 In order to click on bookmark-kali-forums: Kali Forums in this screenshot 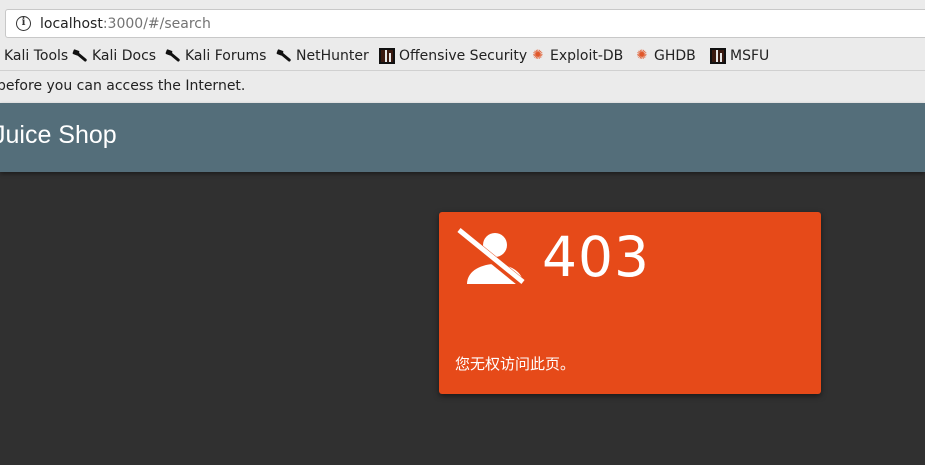, I will do `click(215, 56)`.